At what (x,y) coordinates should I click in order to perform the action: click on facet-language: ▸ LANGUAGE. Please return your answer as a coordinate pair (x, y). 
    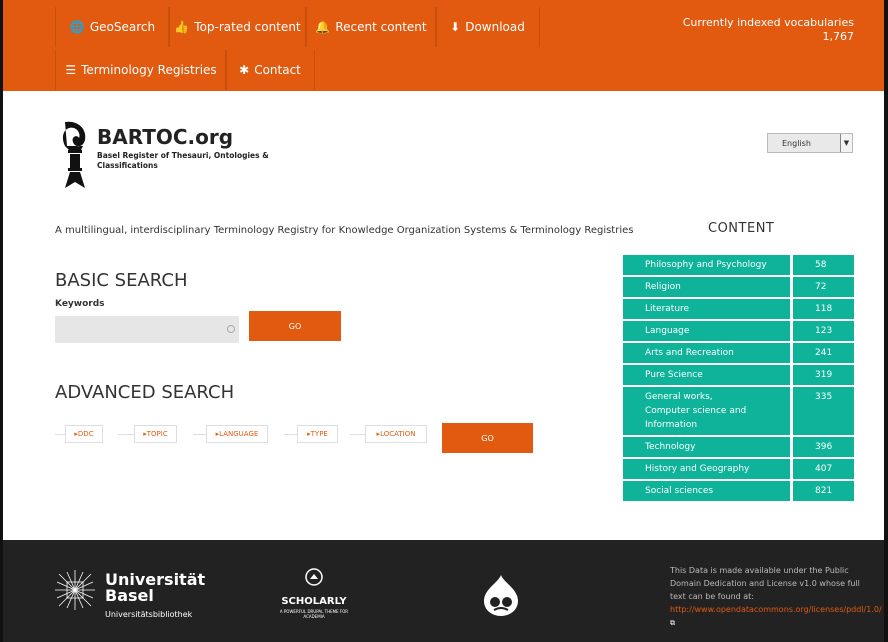
    Looking at the image, I should click on (237, 434).